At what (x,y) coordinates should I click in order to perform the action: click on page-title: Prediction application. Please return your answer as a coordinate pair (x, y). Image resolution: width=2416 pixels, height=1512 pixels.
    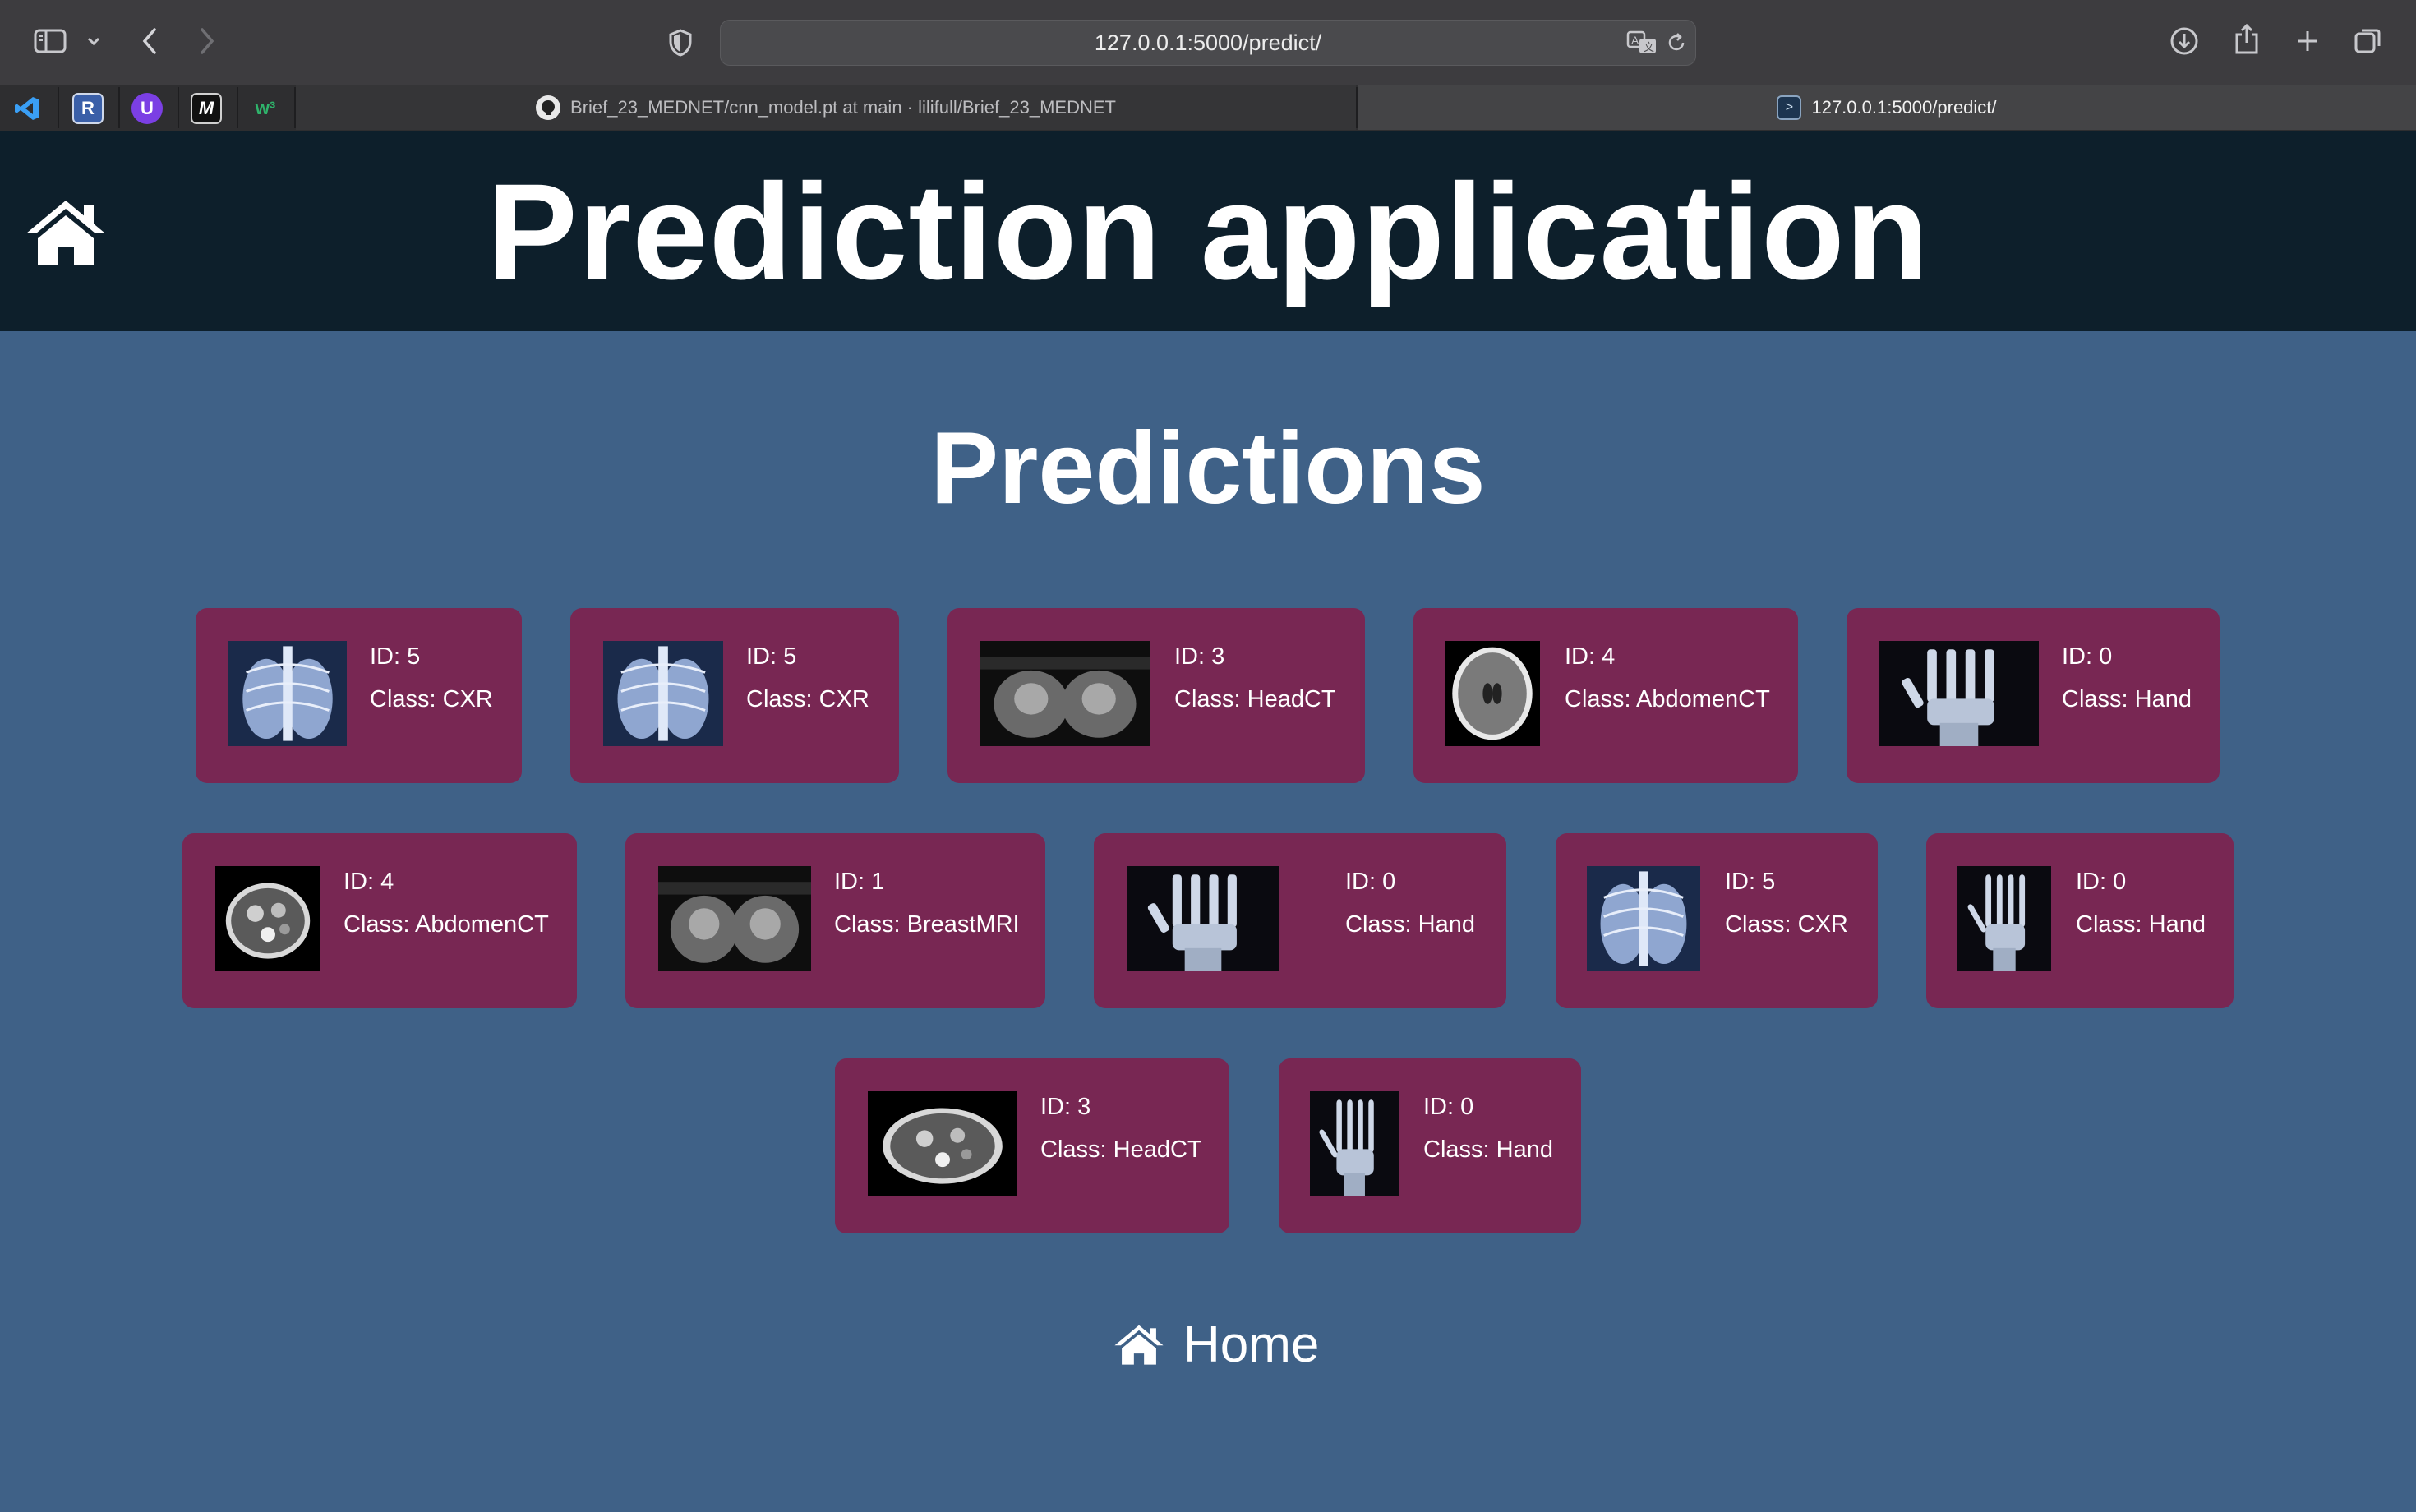
    Looking at the image, I should click on (1208, 232).